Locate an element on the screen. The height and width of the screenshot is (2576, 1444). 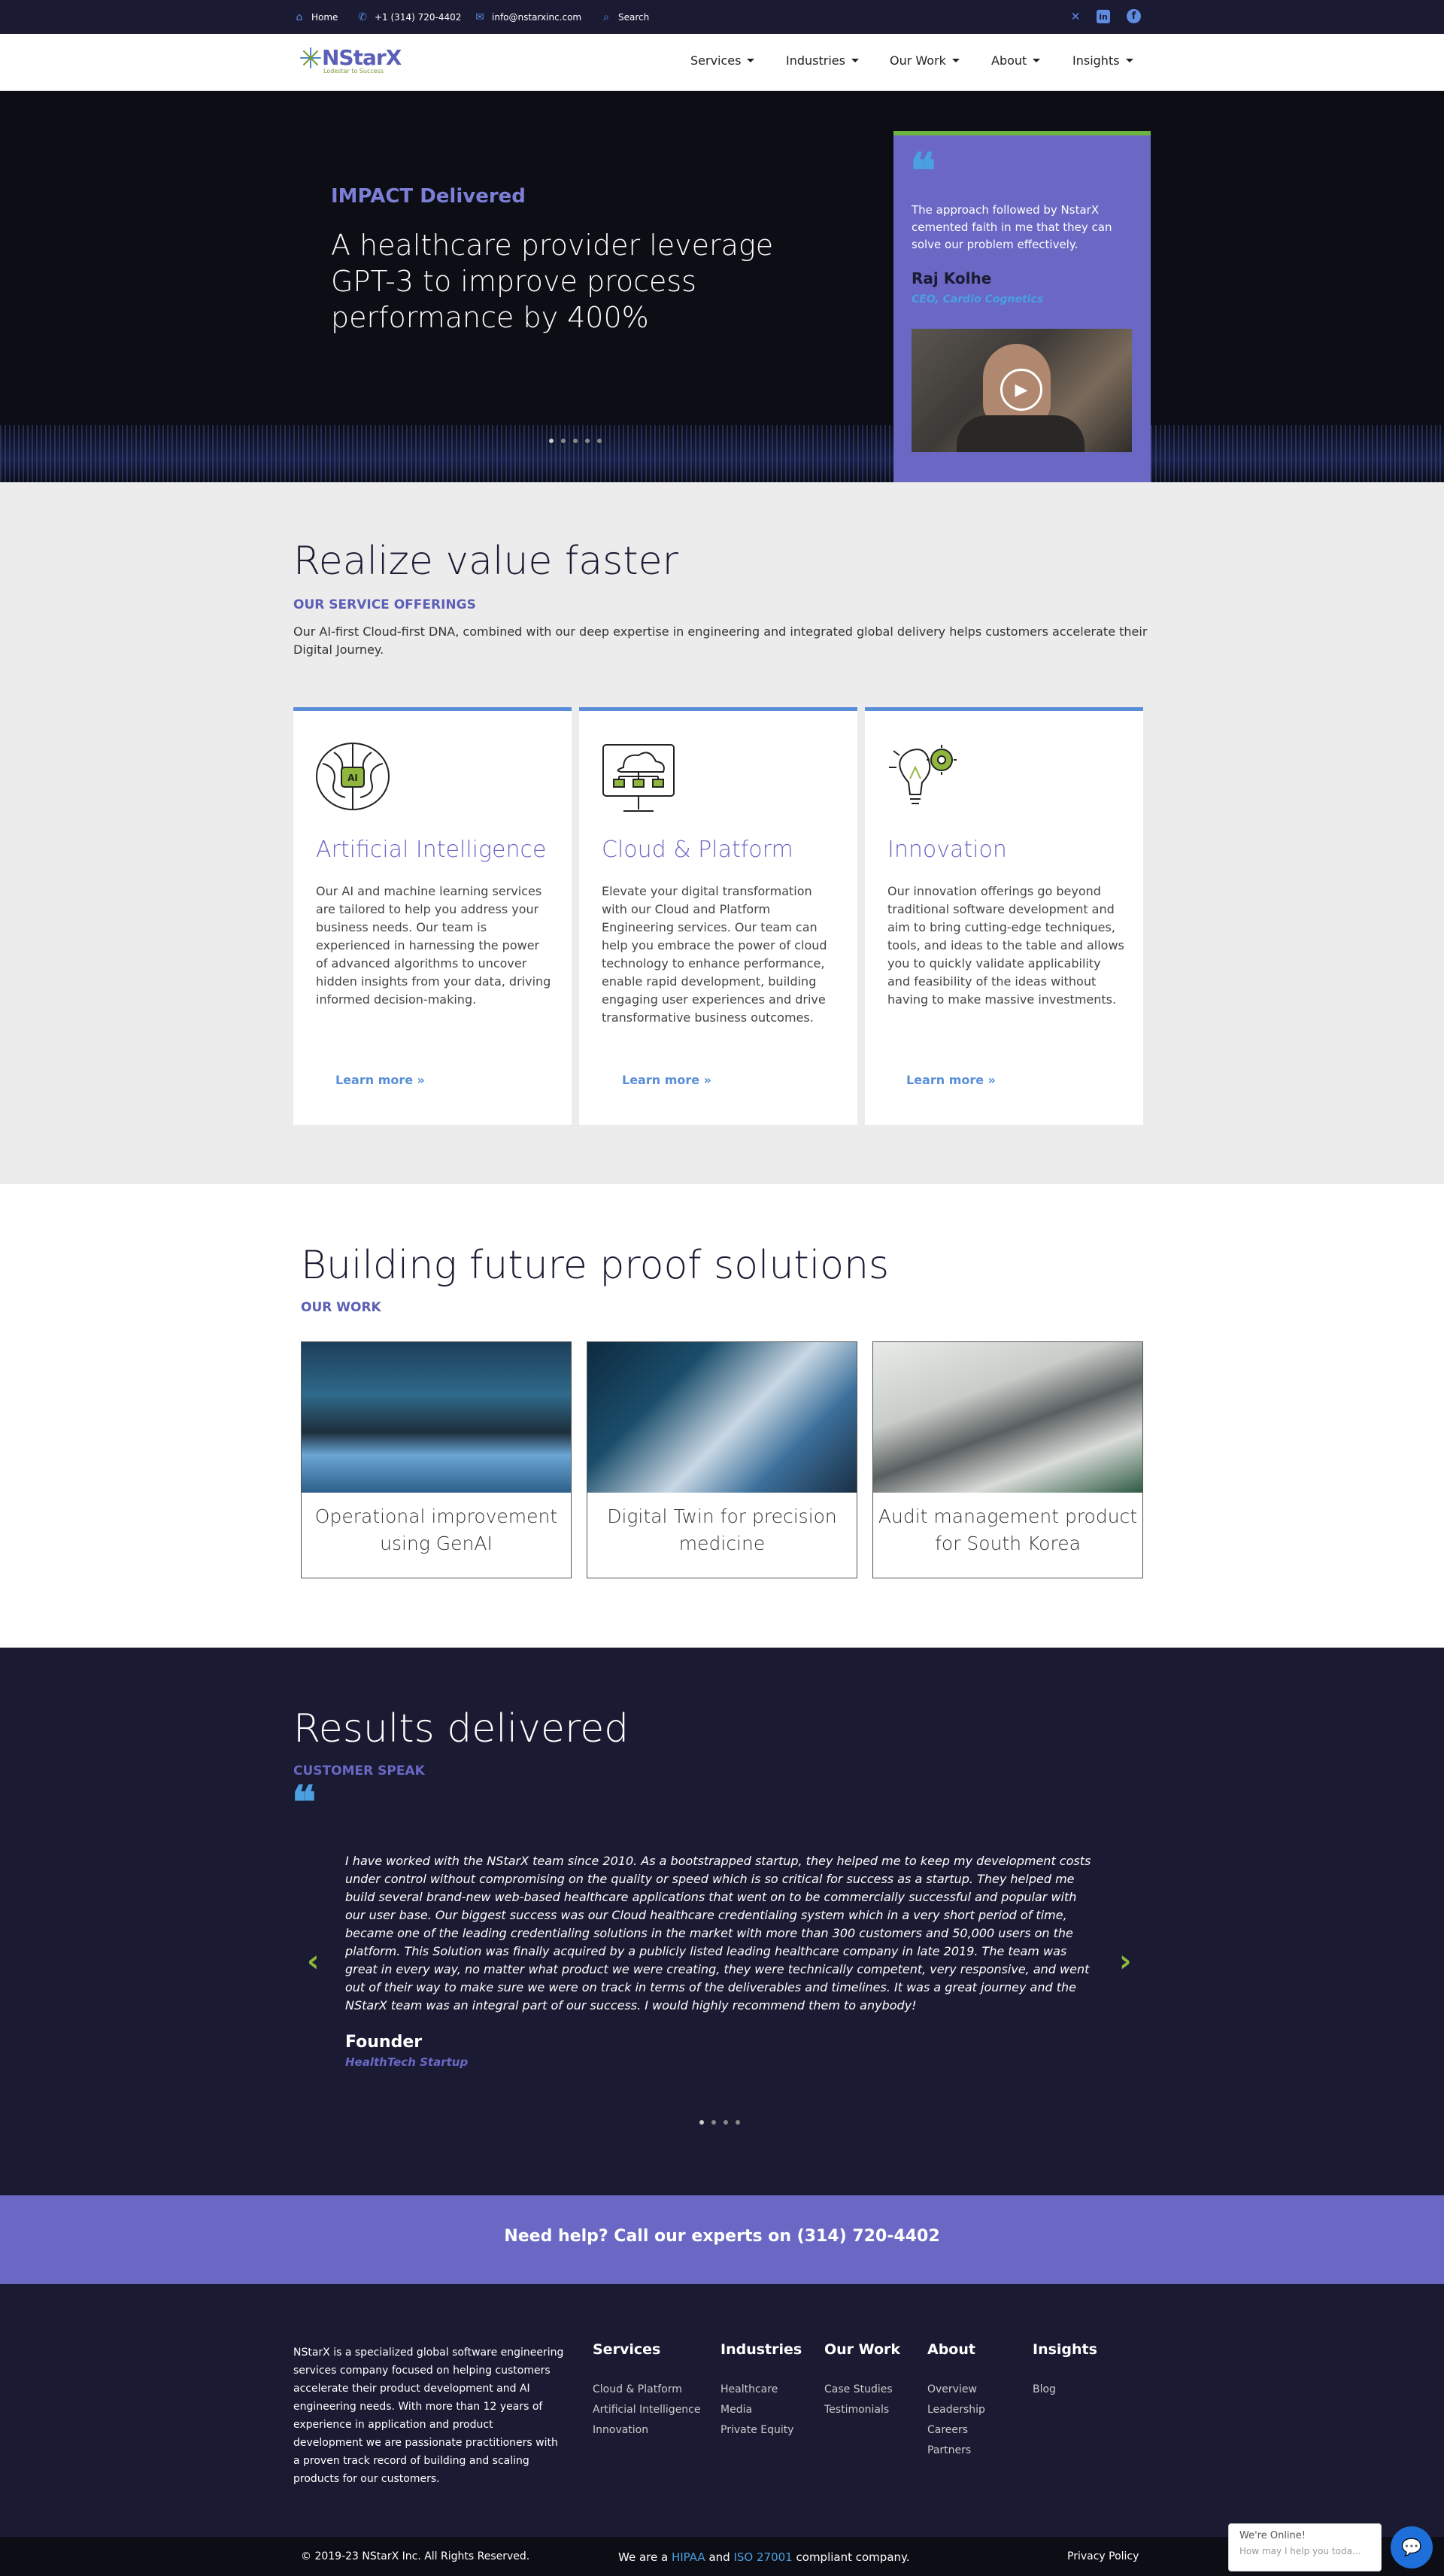
testimonial-name: Raj Kolhe is located at coordinates (952, 278).